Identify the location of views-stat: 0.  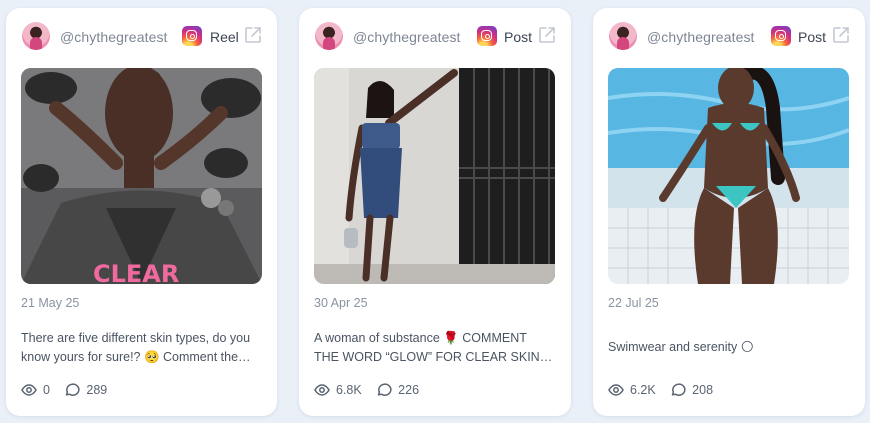
(35, 390).